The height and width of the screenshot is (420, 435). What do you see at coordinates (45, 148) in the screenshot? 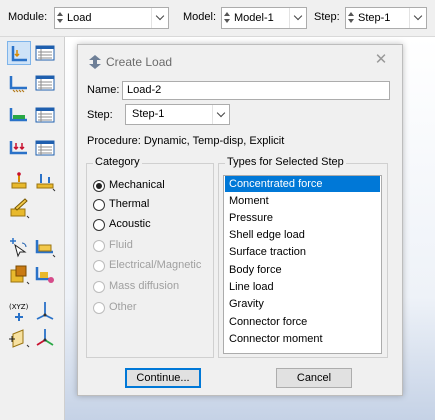
I see `load-case-manager-icon` at bounding box center [45, 148].